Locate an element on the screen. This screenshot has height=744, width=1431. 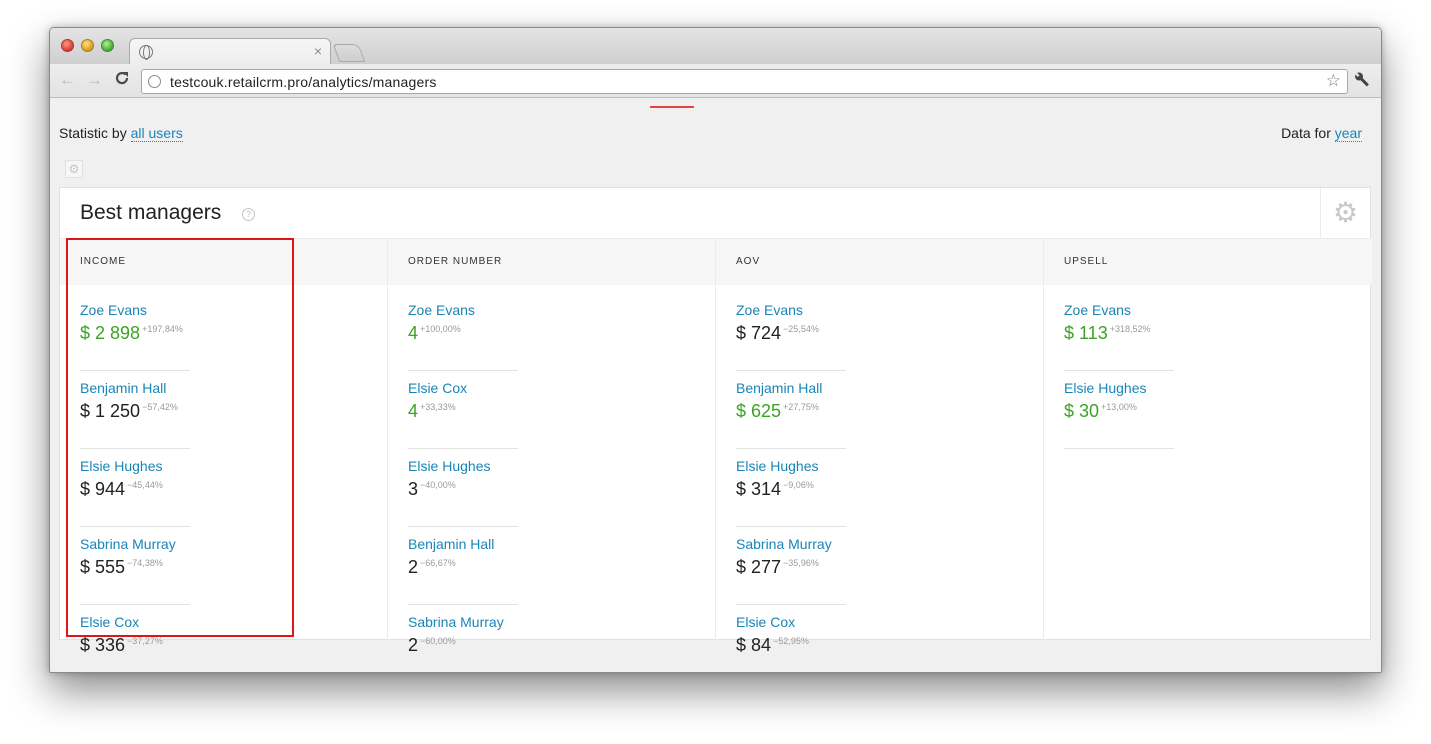
list-item: Elsie Hughes 3 −40,00% is located at coordinates (463, 492).